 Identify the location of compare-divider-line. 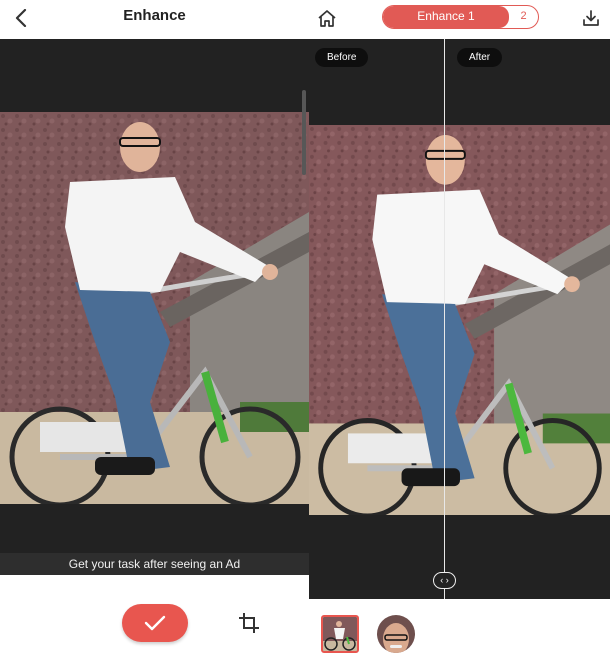
(444, 319).